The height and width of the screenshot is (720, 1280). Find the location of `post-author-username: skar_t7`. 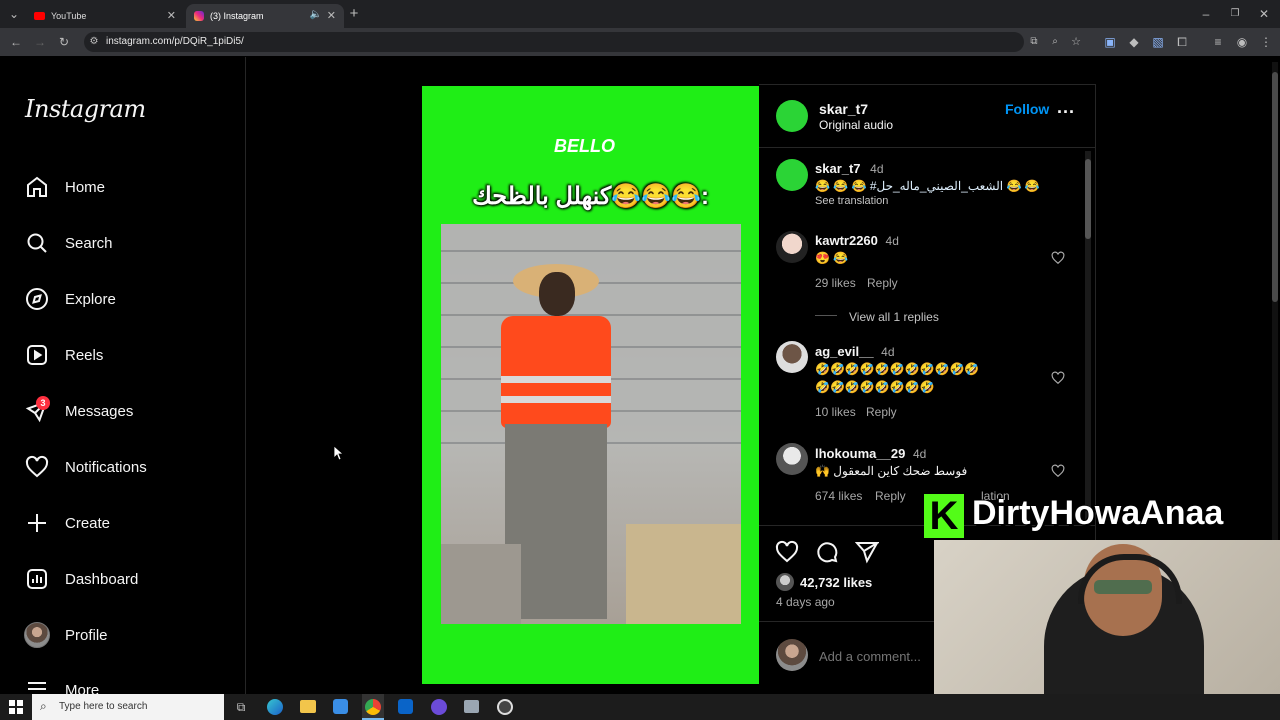

post-author-username: skar_t7 is located at coordinates (843, 109).